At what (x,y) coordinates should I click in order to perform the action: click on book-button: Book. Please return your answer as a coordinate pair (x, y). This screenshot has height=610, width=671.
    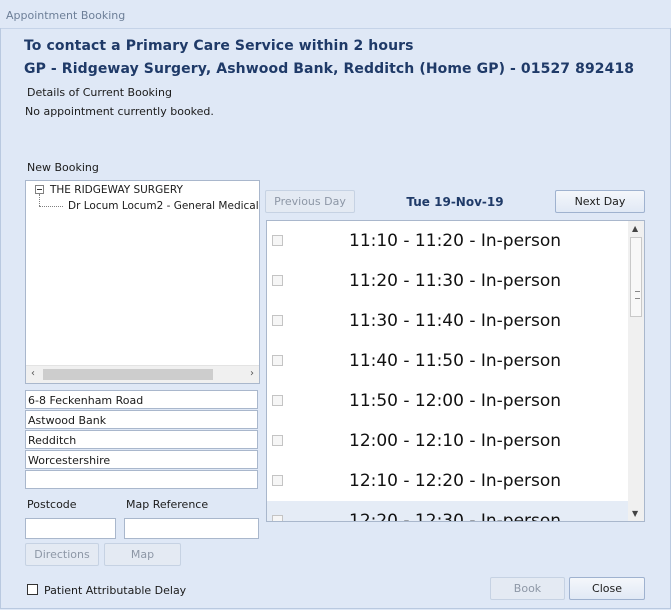
    Looking at the image, I should click on (527, 588).